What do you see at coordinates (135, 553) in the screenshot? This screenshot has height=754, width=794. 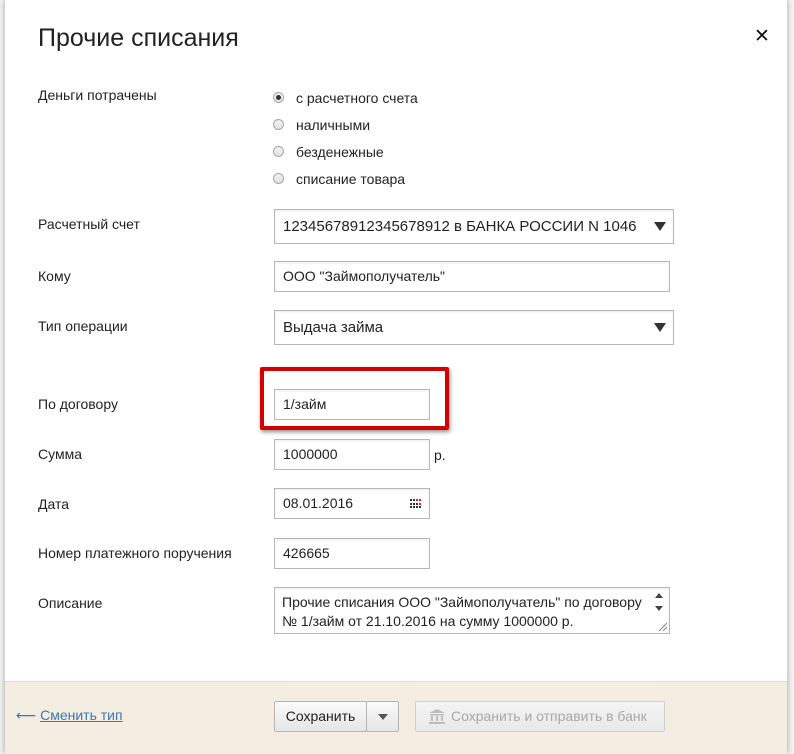 I see `payment-order-label: Номер платежного поручения` at bounding box center [135, 553].